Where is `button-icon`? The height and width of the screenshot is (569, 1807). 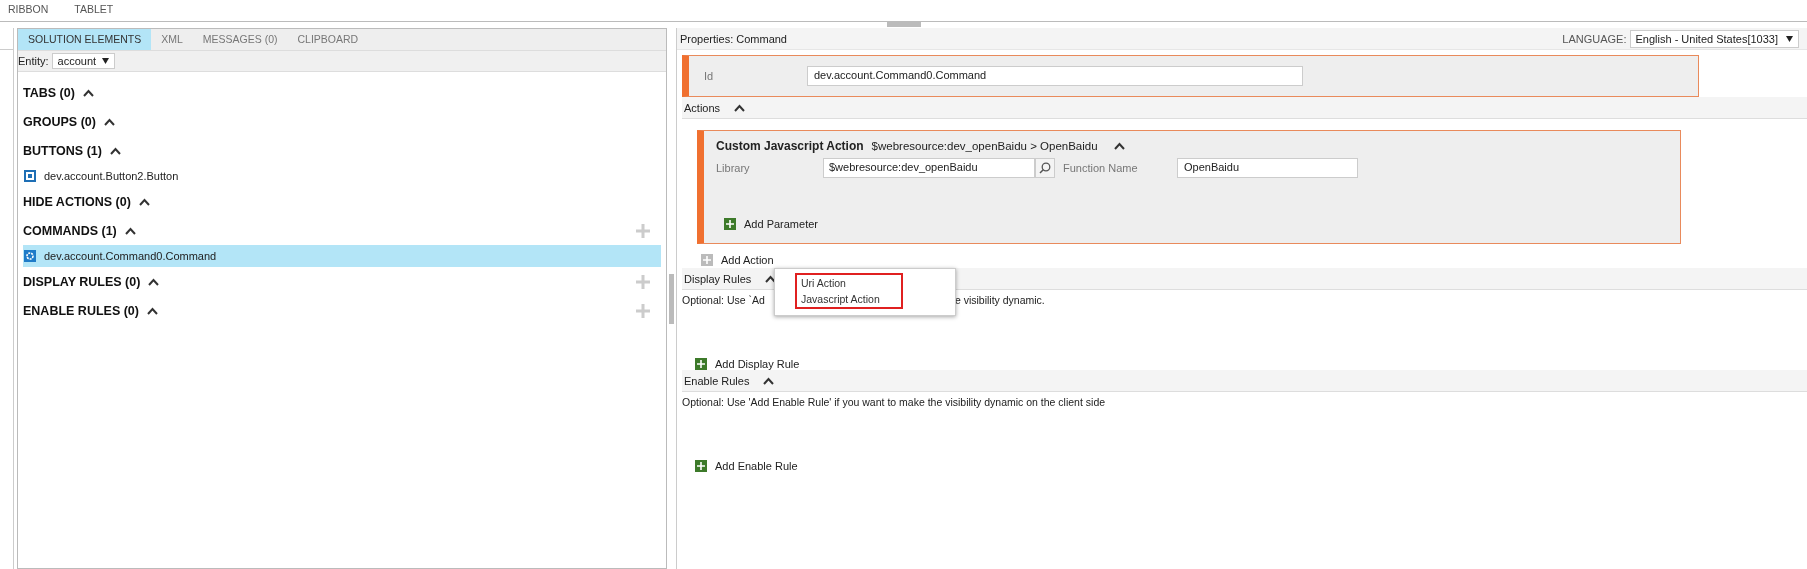
button-icon is located at coordinates (30, 176).